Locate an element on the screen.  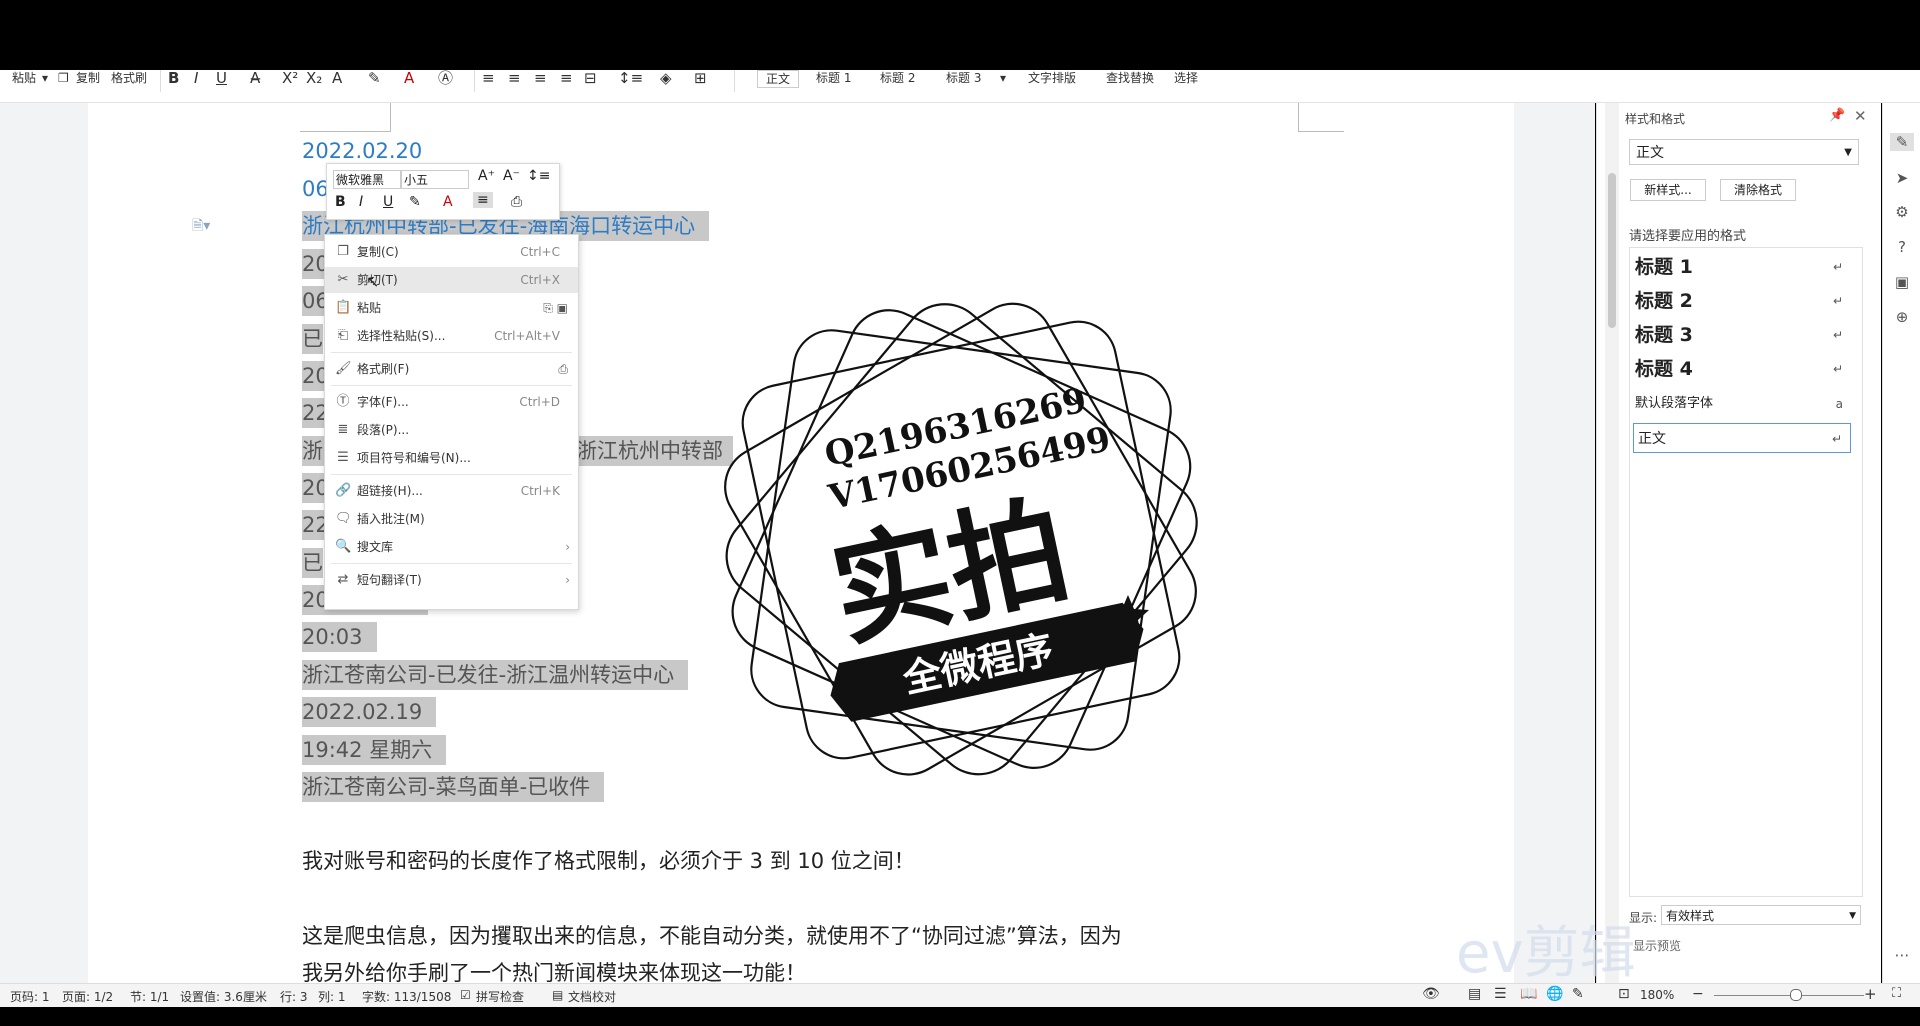
style-heading2: 标题 2 ↵ is located at coordinates (1743, 301).